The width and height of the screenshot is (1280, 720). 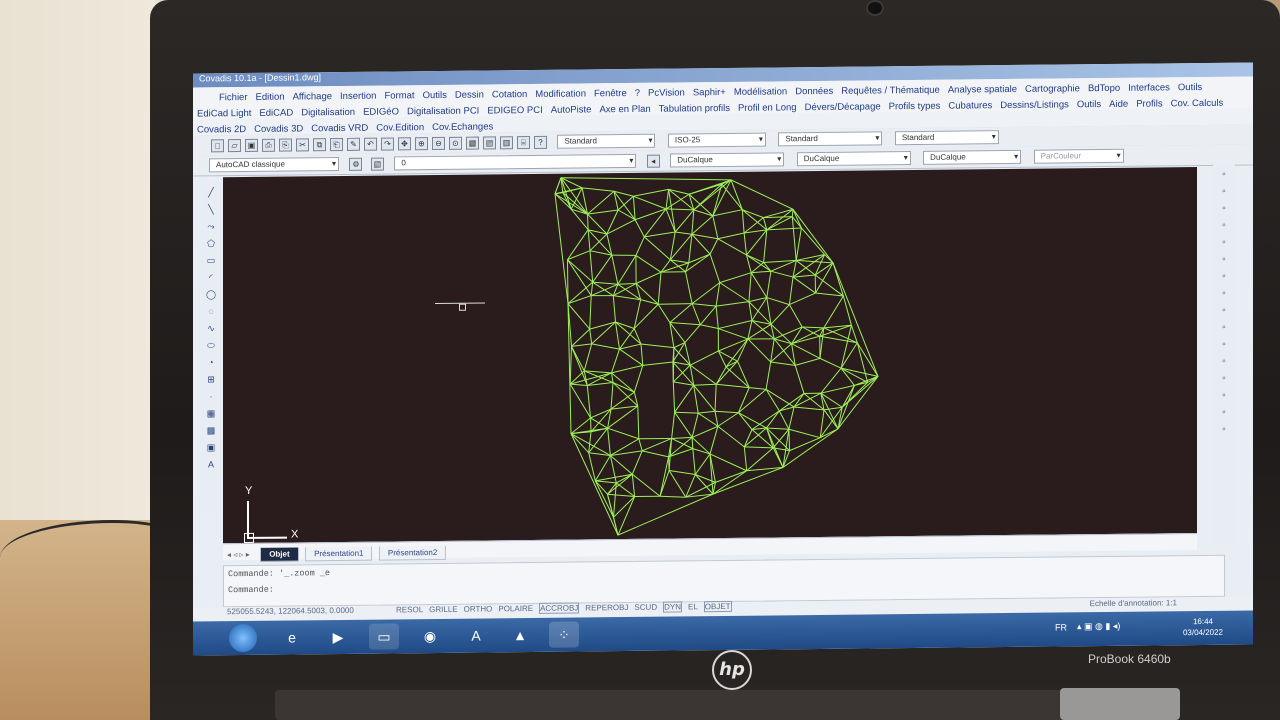 I want to click on hatch-icon: ▦, so click(x=211, y=413).